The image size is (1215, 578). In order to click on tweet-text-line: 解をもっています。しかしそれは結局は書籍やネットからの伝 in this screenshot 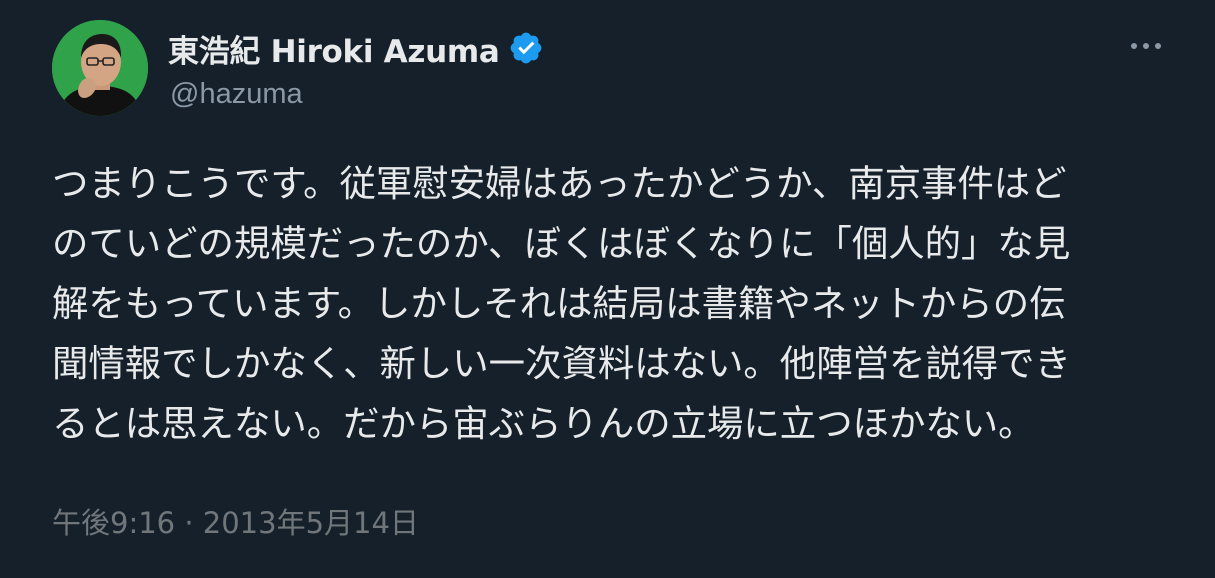, I will do `click(559, 303)`.